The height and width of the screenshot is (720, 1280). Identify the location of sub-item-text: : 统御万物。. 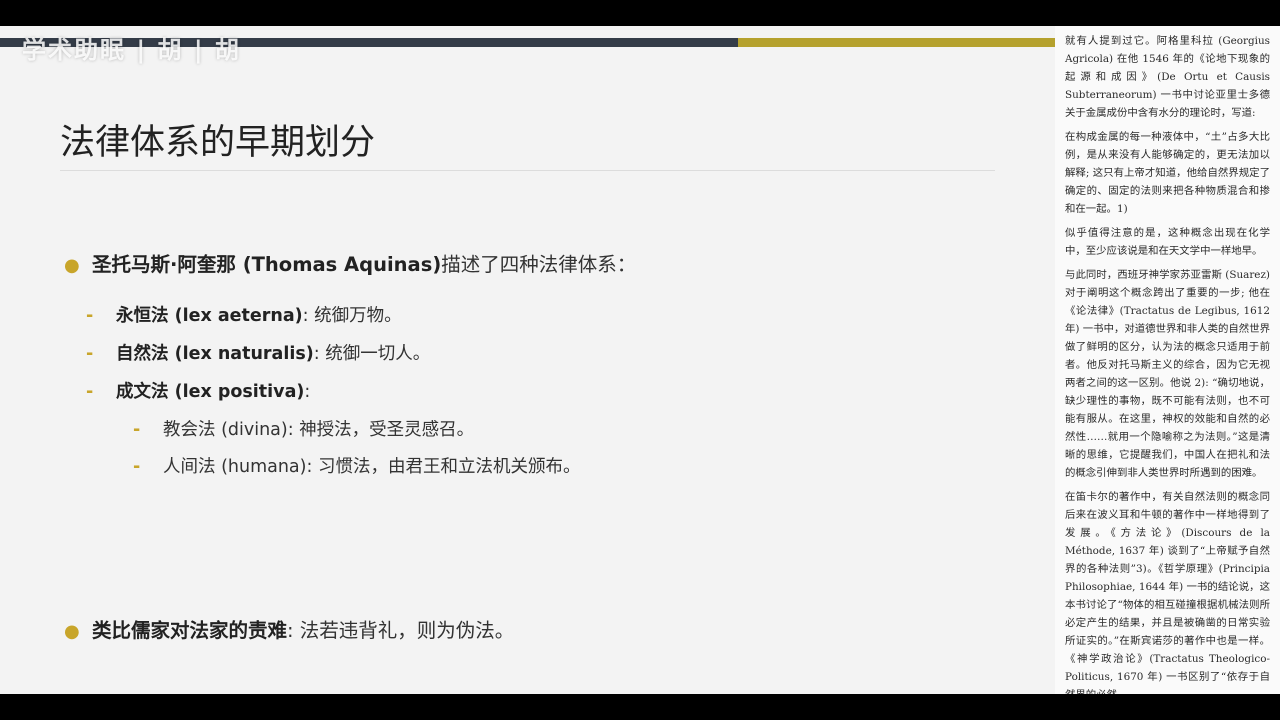
(352, 316).